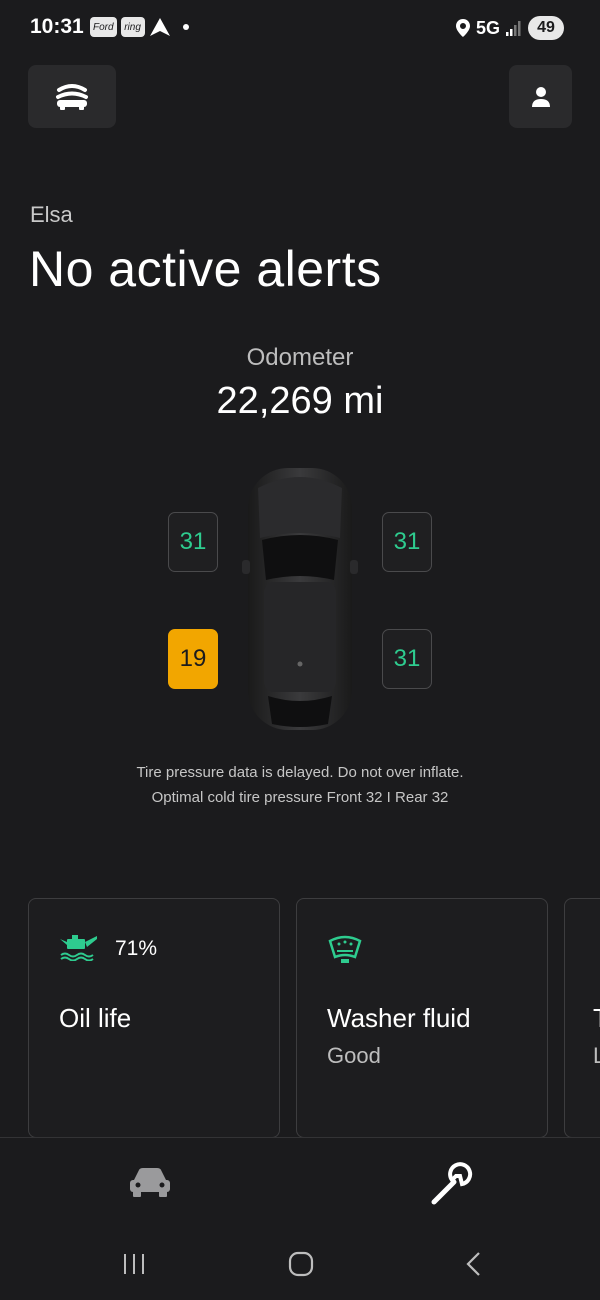 The width and height of the screenshot is (600, 1300). What do you see at coordinates (57, 26) in the screenshot?
I see `status-time: 10:31` at bounding box center [57, 26].